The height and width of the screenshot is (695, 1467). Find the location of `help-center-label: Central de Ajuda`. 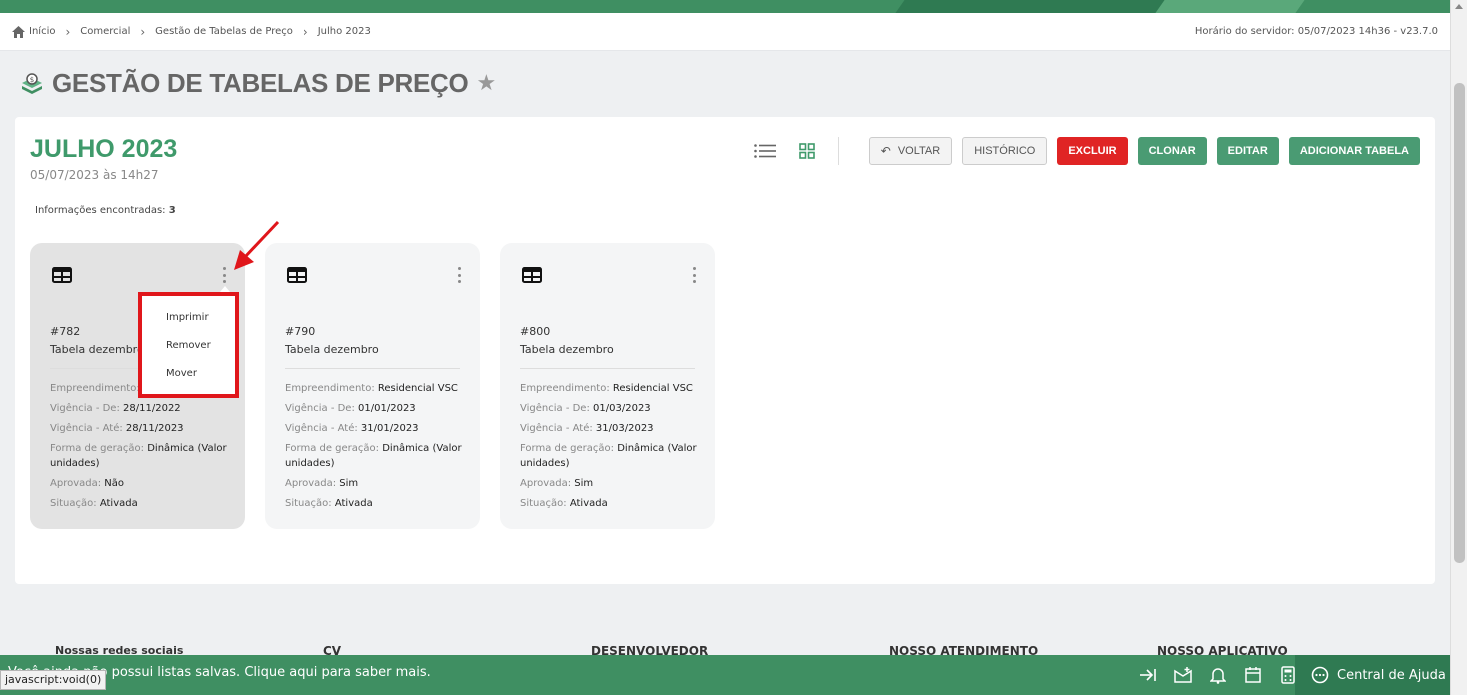

help-center-label: Central de Ajuda is located at coordinates (1391, 675).